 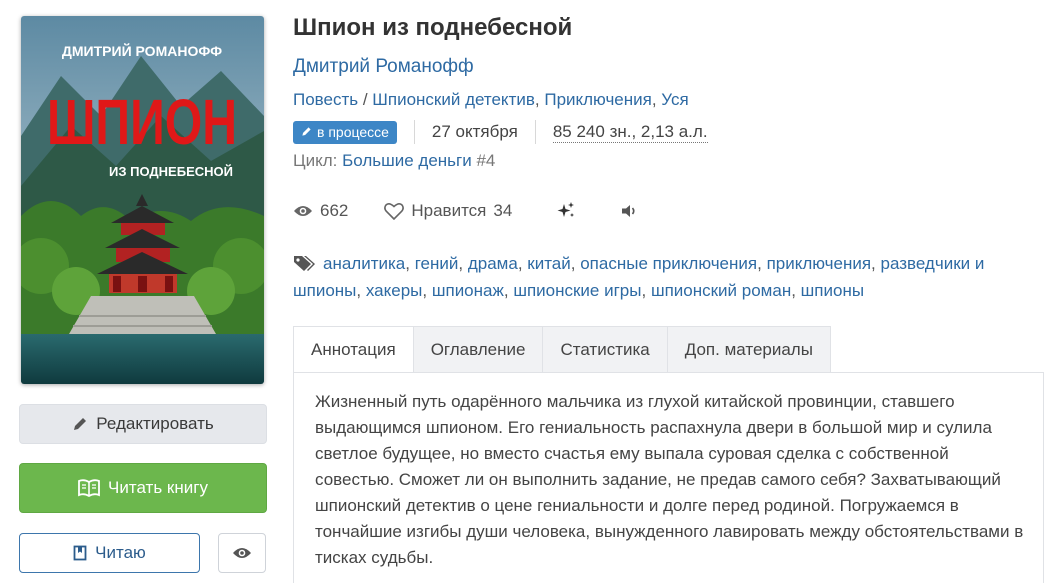 What do you see at coordinates (325, 99) in the screenshot?
I see `genre-link: Повесть` at bounding box center [325, 99].